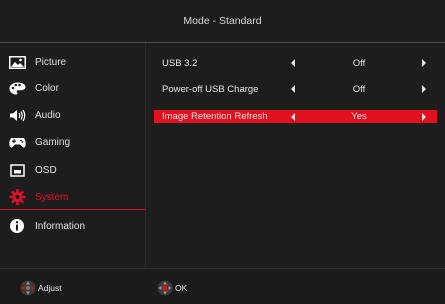 The width and height of the screenshot is (445, 304). What do you see at coordinates (17, 115) in the screenshot?
I see `speaker-icon` at bounding box center [17, 115].